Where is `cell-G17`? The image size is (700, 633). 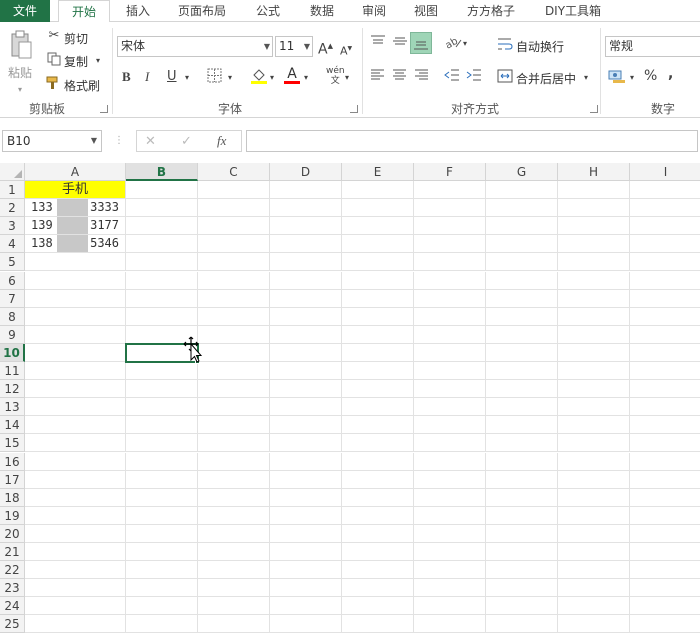 cell-G17 is located at coordinates (522, 479).